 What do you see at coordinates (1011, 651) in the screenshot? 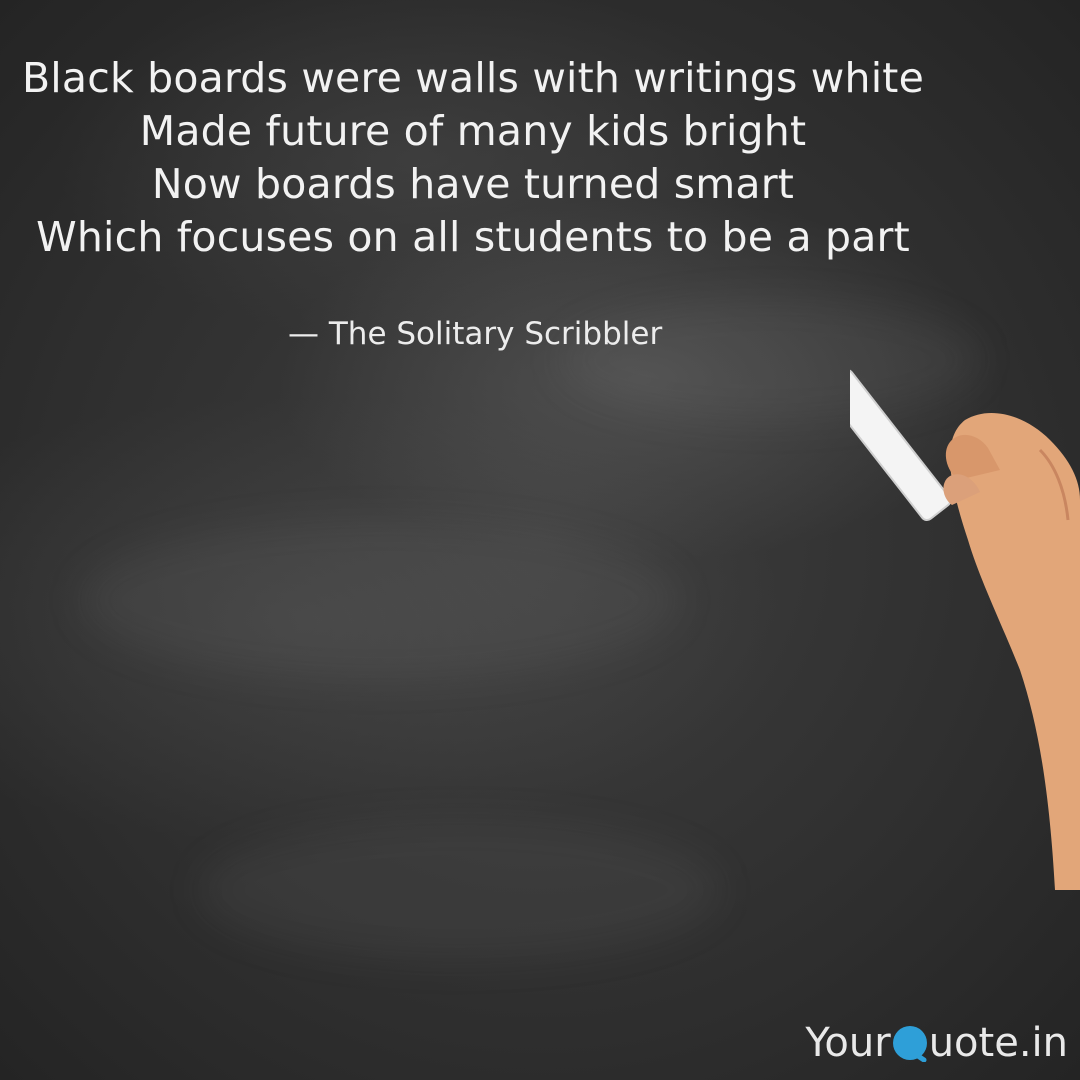
I see `hand-icon` at bounding box center [1011, 651].